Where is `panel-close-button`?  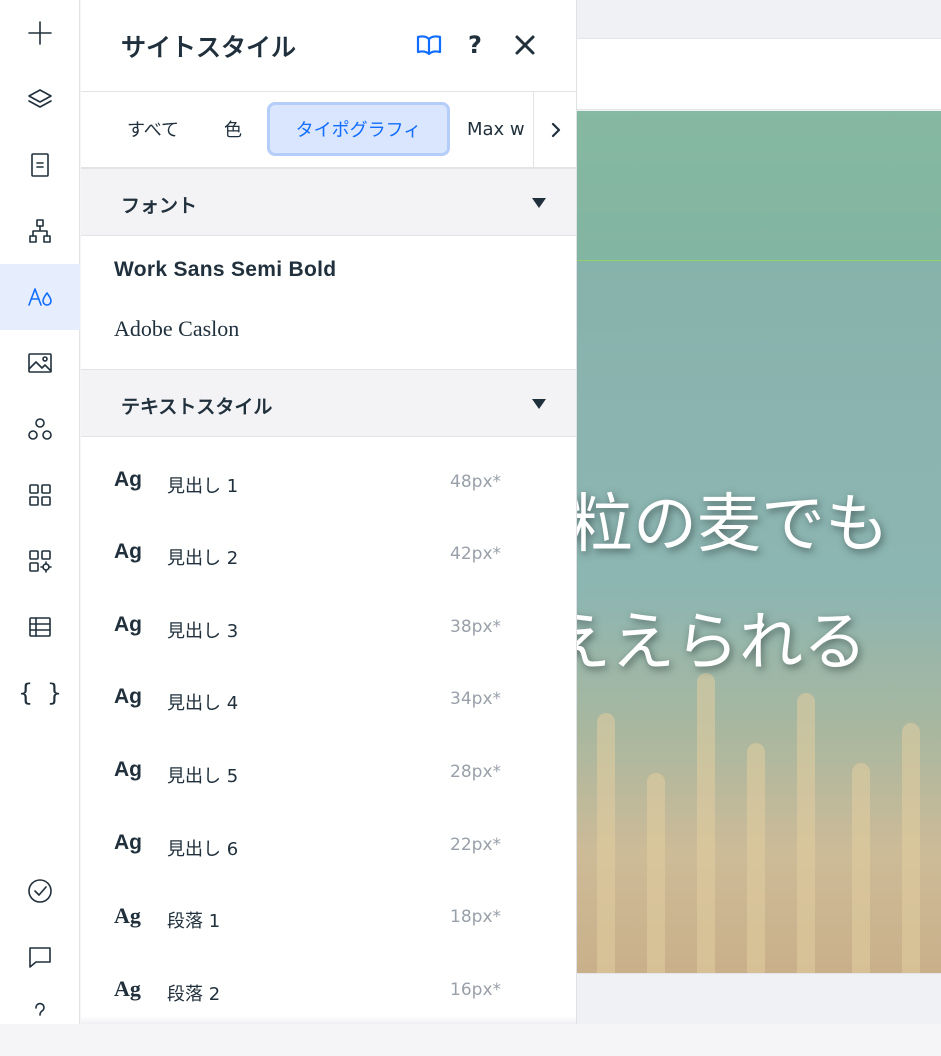
panel-close-button is located at coordinates (525, 45).